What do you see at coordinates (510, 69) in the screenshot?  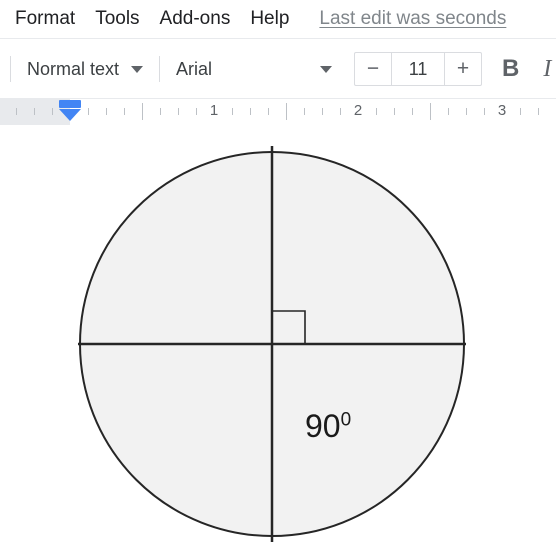 I see `bold-button: B` at bounding box center [510, 69].